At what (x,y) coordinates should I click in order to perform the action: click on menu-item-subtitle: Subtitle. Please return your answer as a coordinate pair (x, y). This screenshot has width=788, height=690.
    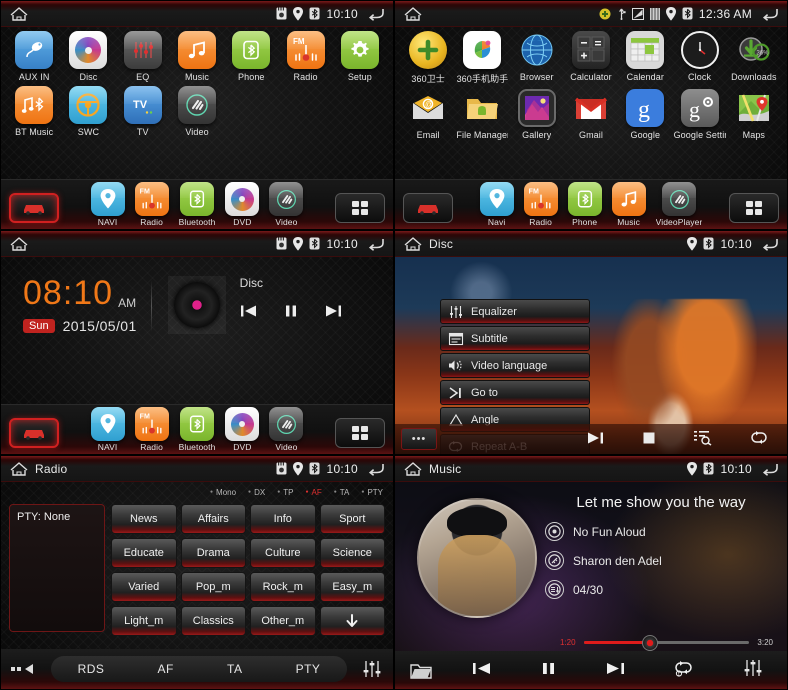
    Looking at the image, I should click on (515, 338).